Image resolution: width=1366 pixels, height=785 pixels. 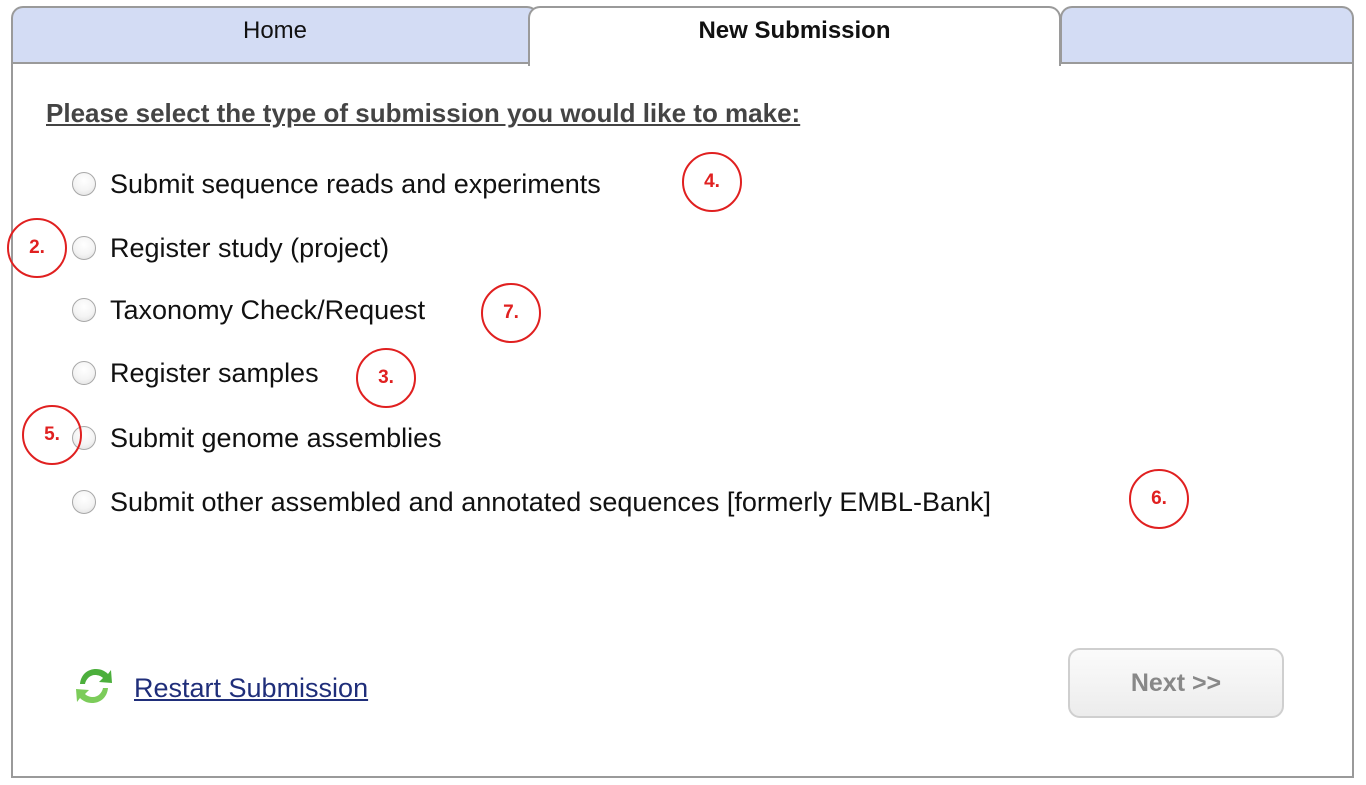 I want to click on option-label: Register samples, so click(x=214, y=372).